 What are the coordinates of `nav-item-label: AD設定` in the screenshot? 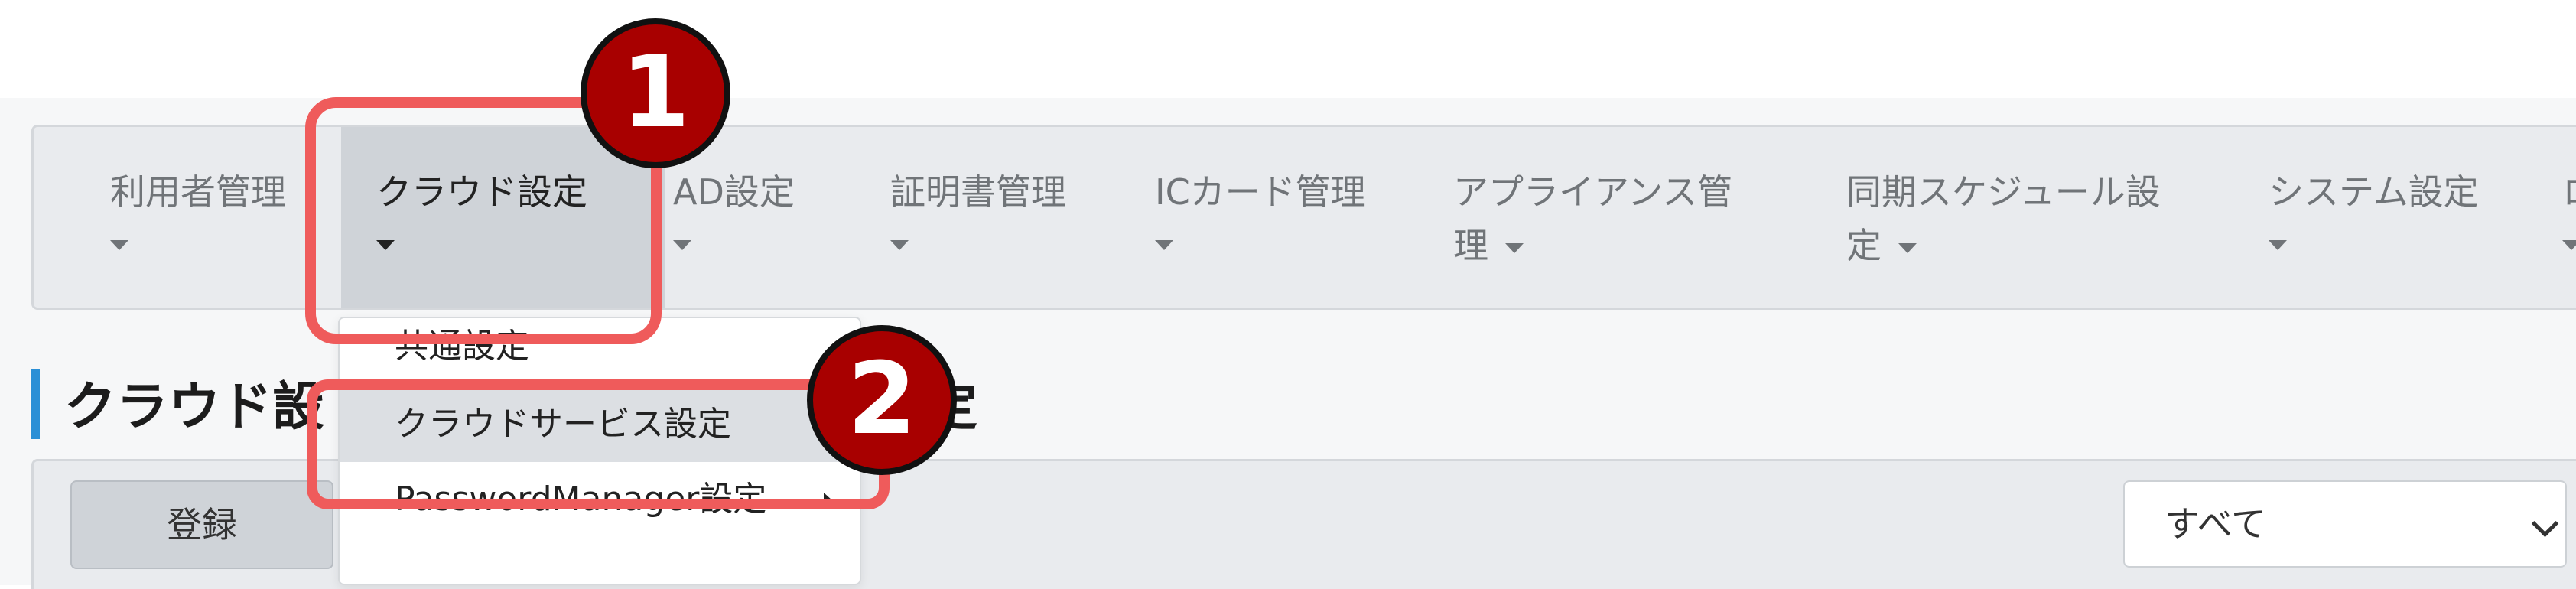 It's located at (734, 192).